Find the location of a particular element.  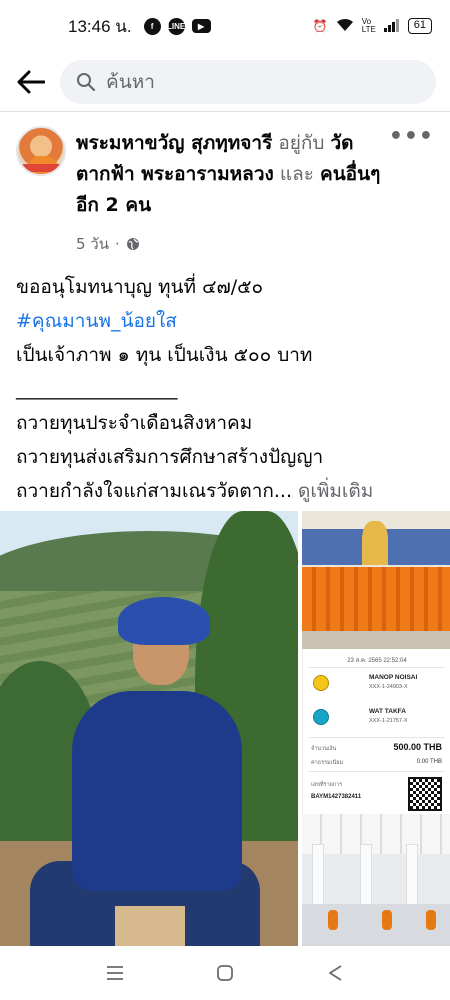

see-more-link: ดูเพิ่มเติม is located at coordinates (335, 491).